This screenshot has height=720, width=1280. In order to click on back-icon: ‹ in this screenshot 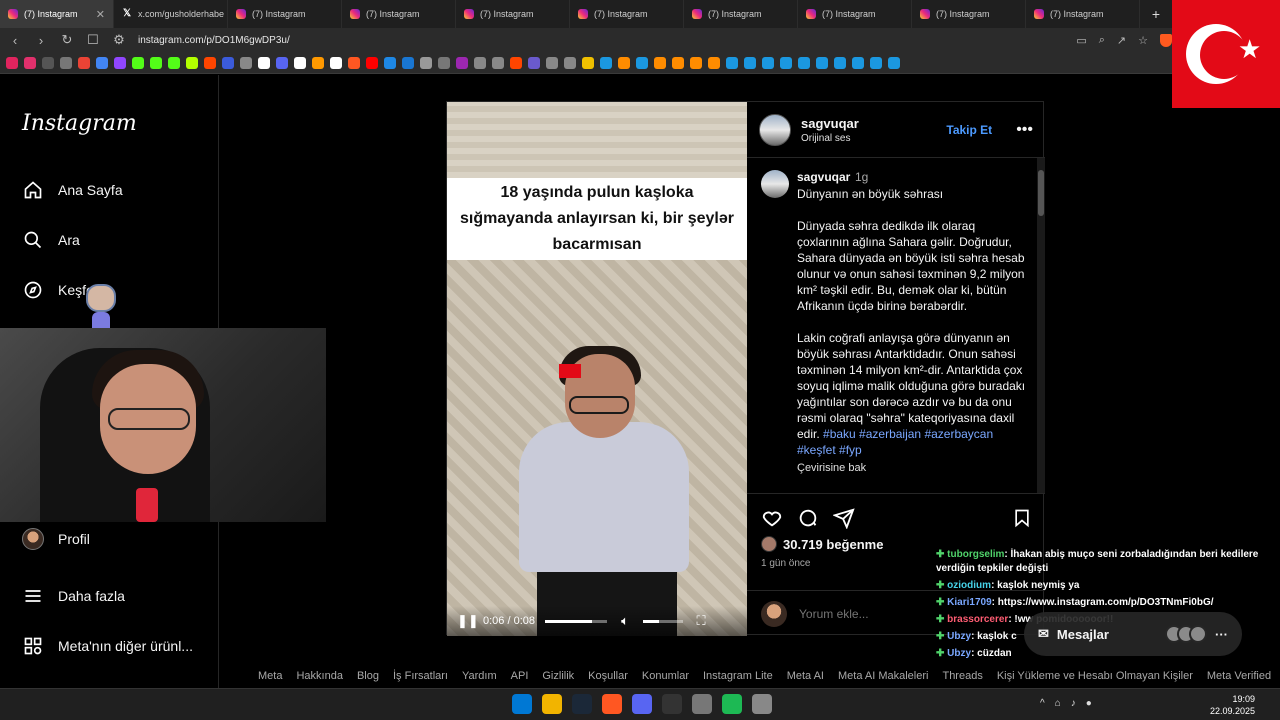, I will do `click(15, 40)`.